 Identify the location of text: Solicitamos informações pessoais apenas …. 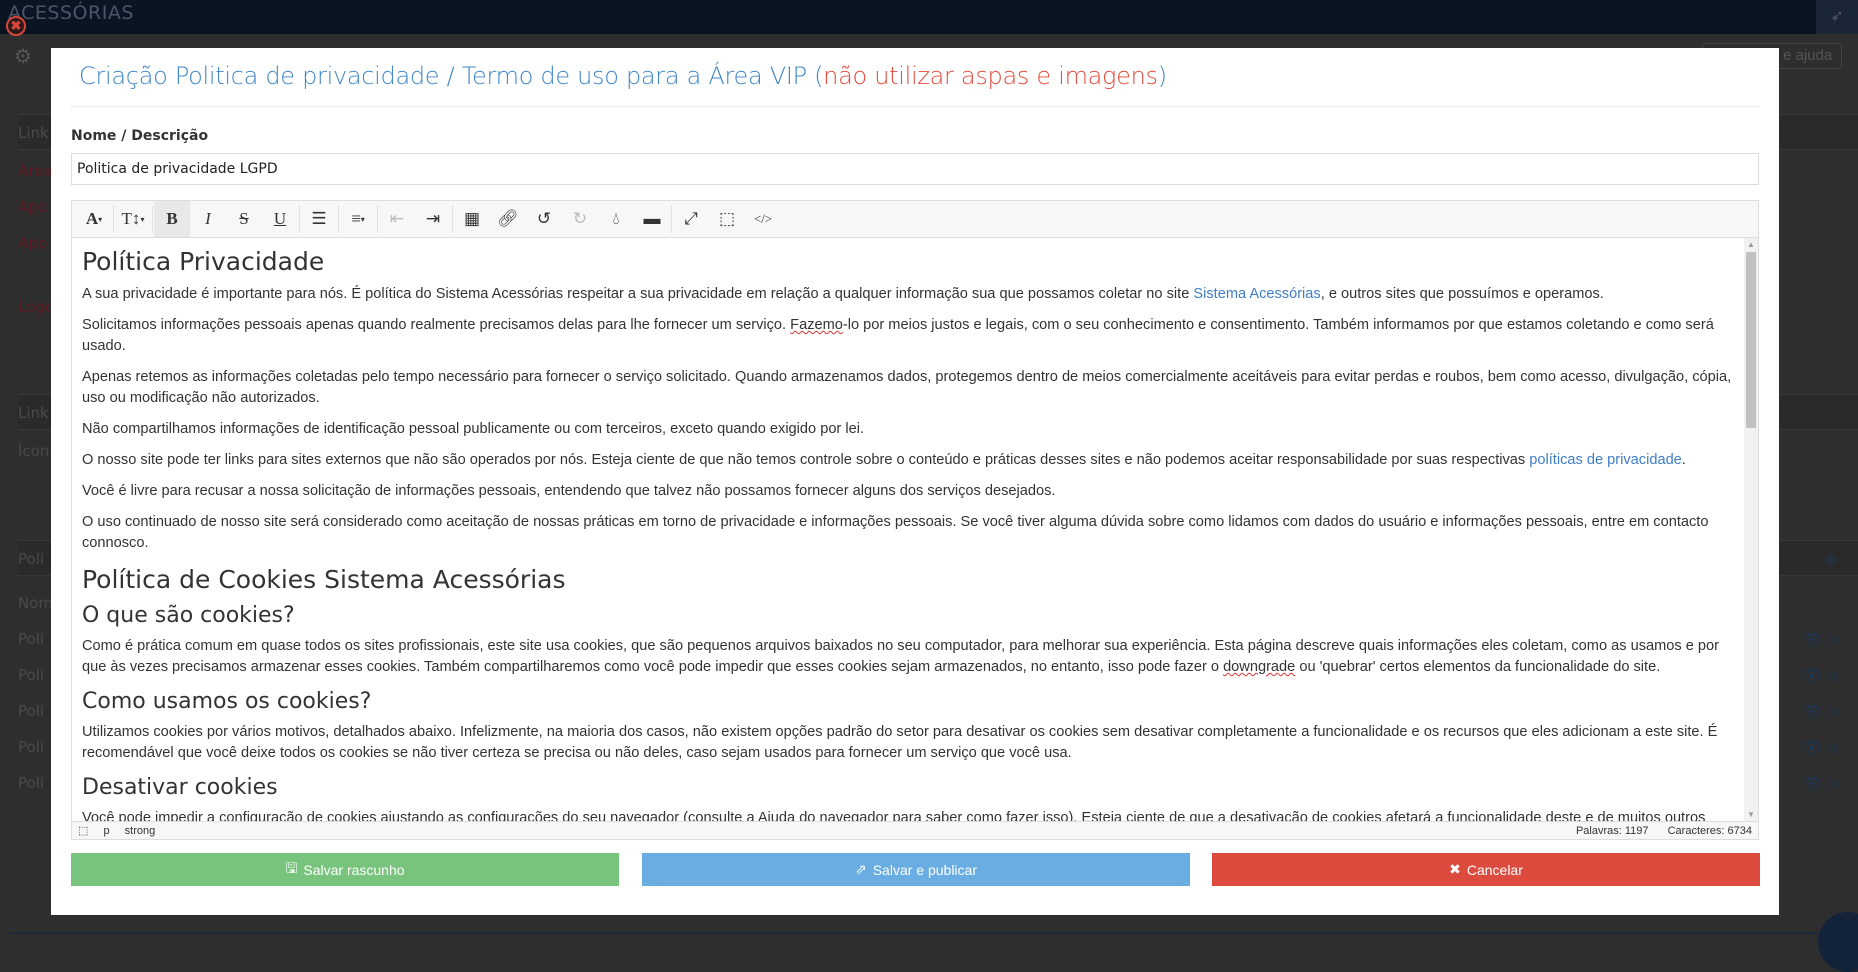
(436, 325).